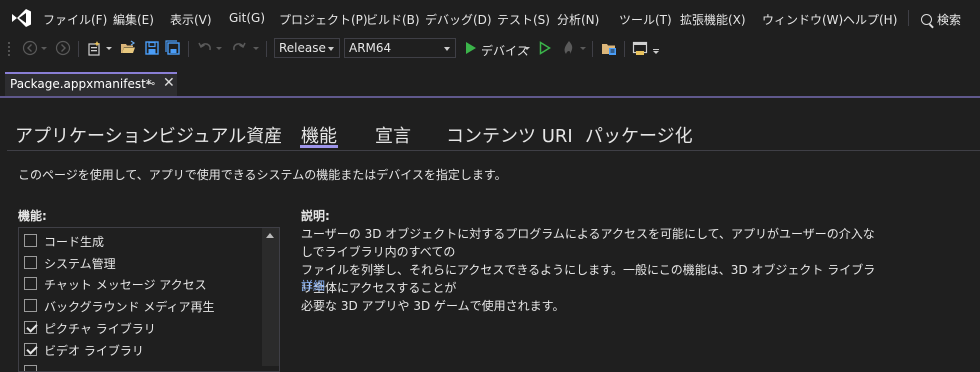 This screenshot has height=372, width=980. Describe the element at coordinates (639, 135) in the screenshot. I see `tab-packaging: パッケージ化` at that location.